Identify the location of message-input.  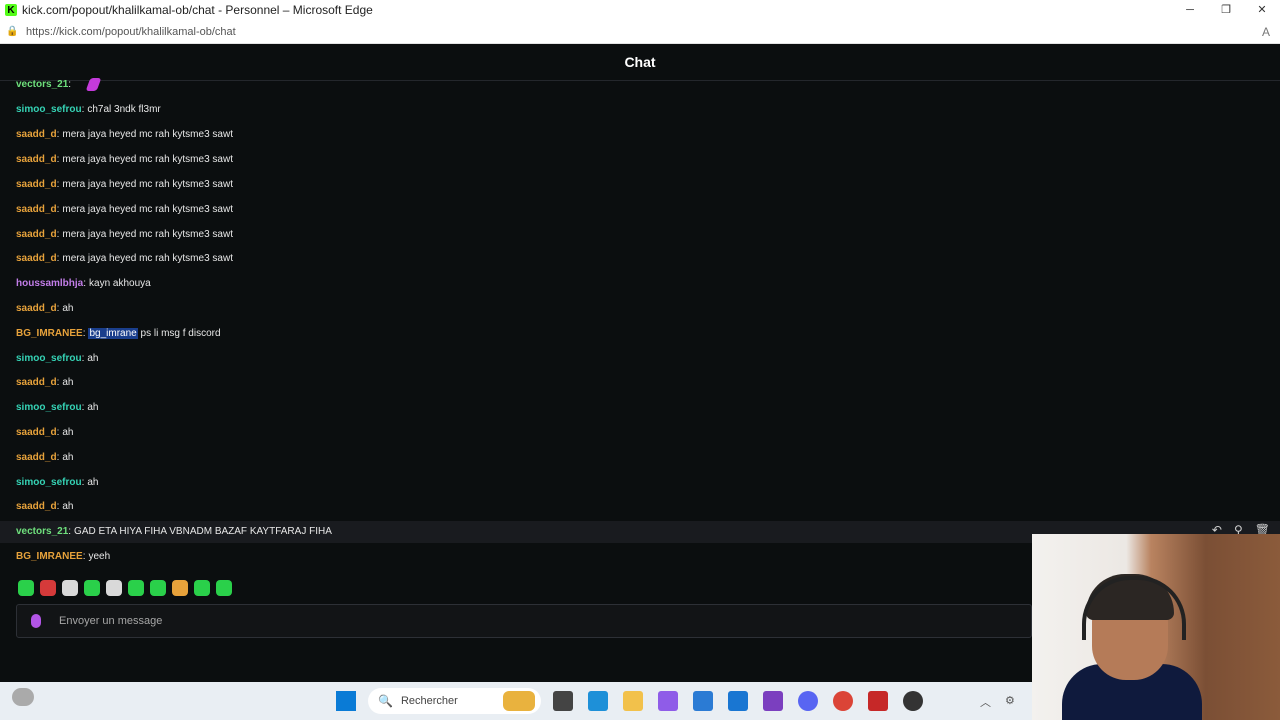
(509, 621).